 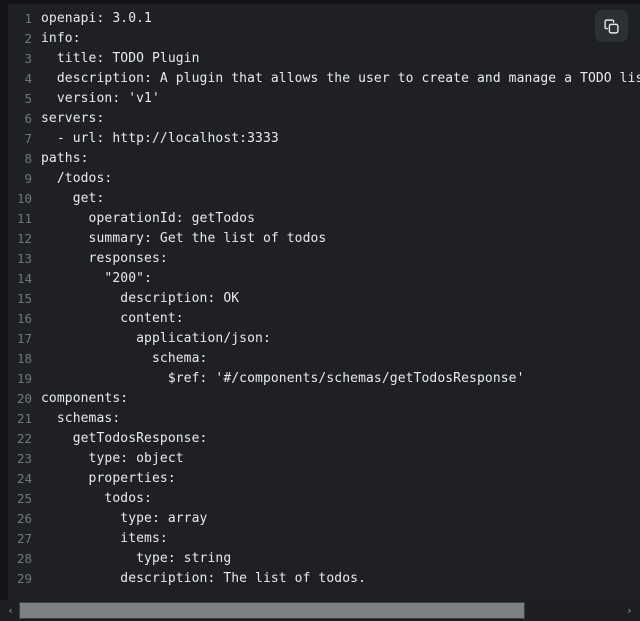 What do you see at coordinates (124, 518) in the screenshot?
I see `line-content: type: array` at bounding box center [124, 518].